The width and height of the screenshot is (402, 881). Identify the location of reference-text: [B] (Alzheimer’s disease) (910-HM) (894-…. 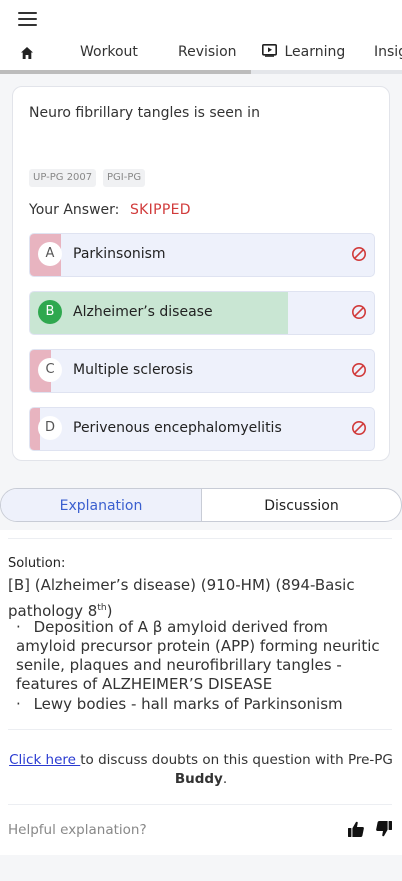
(181, 598).